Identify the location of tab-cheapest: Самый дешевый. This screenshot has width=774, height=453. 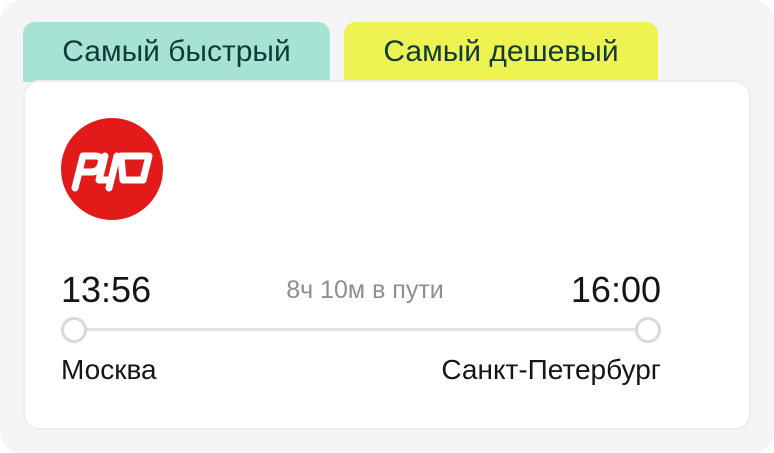
(501, 52).